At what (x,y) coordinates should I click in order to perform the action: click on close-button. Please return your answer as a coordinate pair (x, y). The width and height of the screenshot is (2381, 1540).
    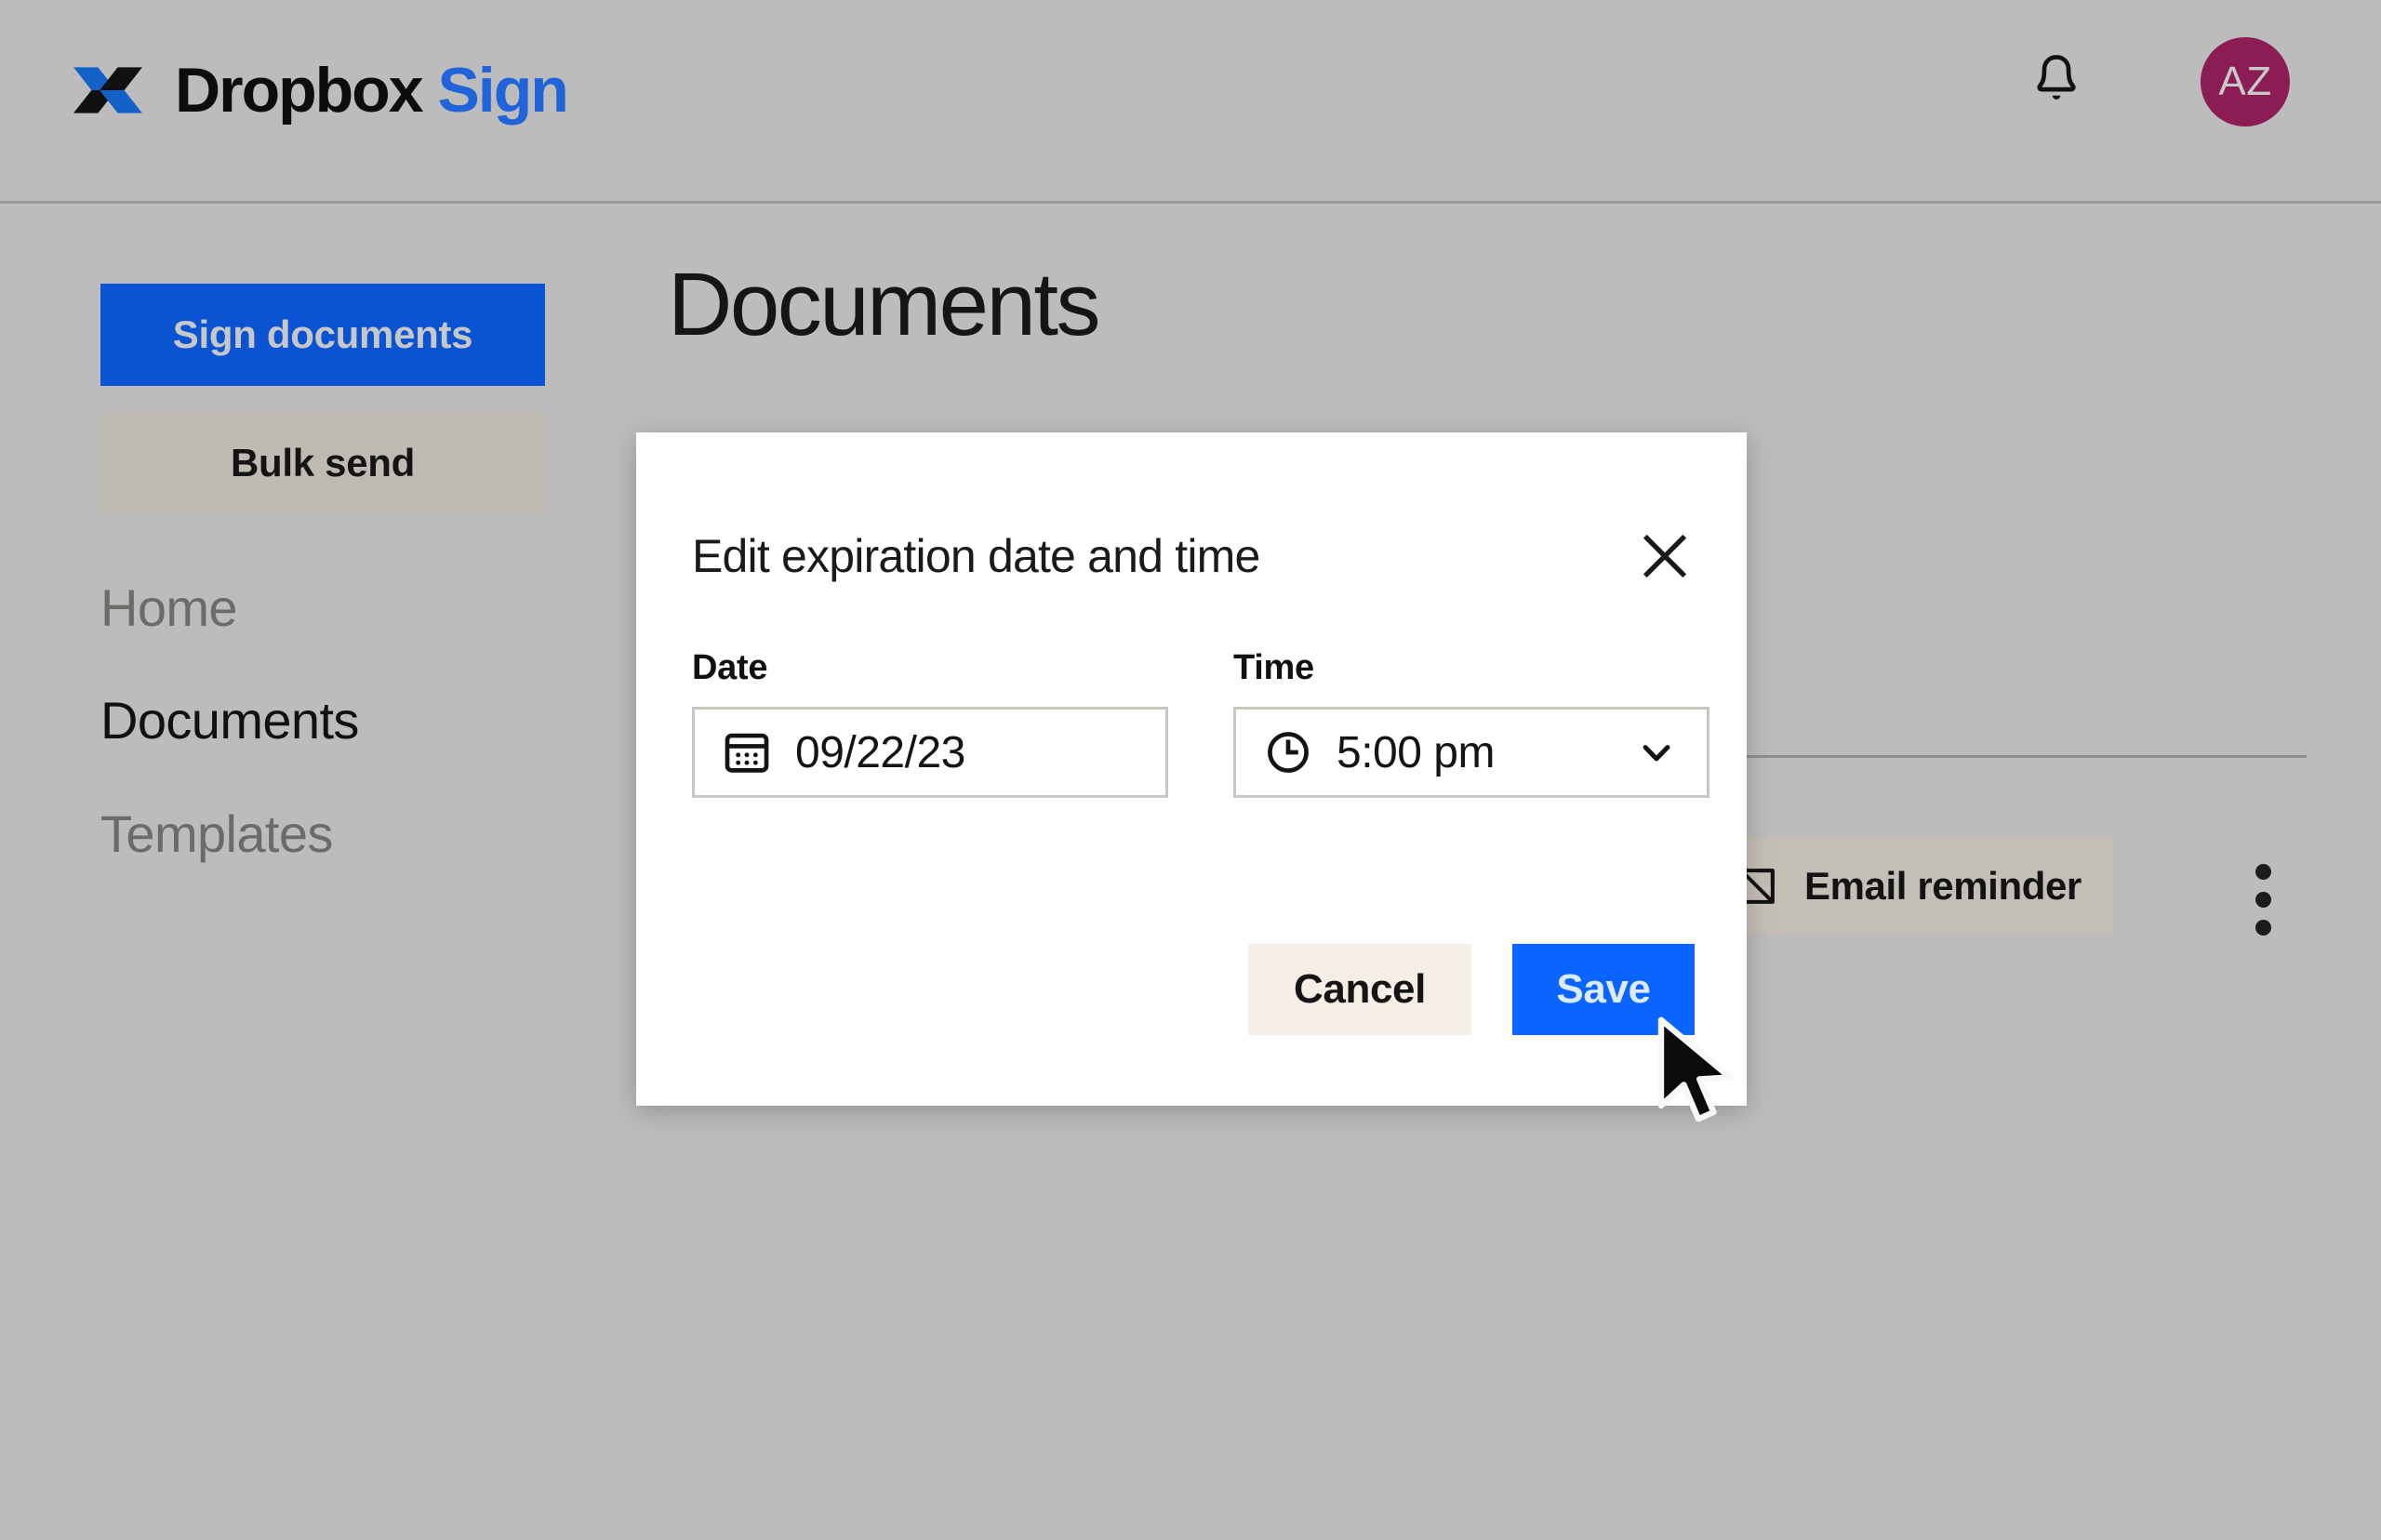
    Looking at the image, I should click on (1665, 556).